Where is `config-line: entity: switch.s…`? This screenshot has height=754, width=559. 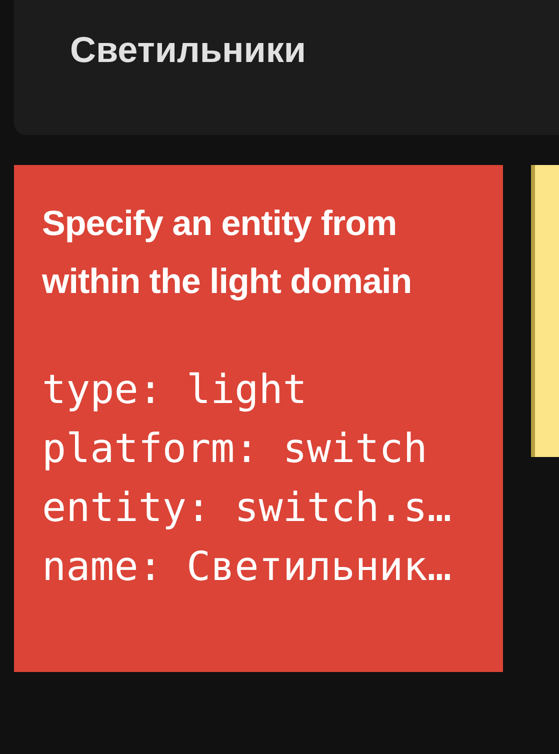
config-line: entity: switch.s… is located at coordinates (247, 508).